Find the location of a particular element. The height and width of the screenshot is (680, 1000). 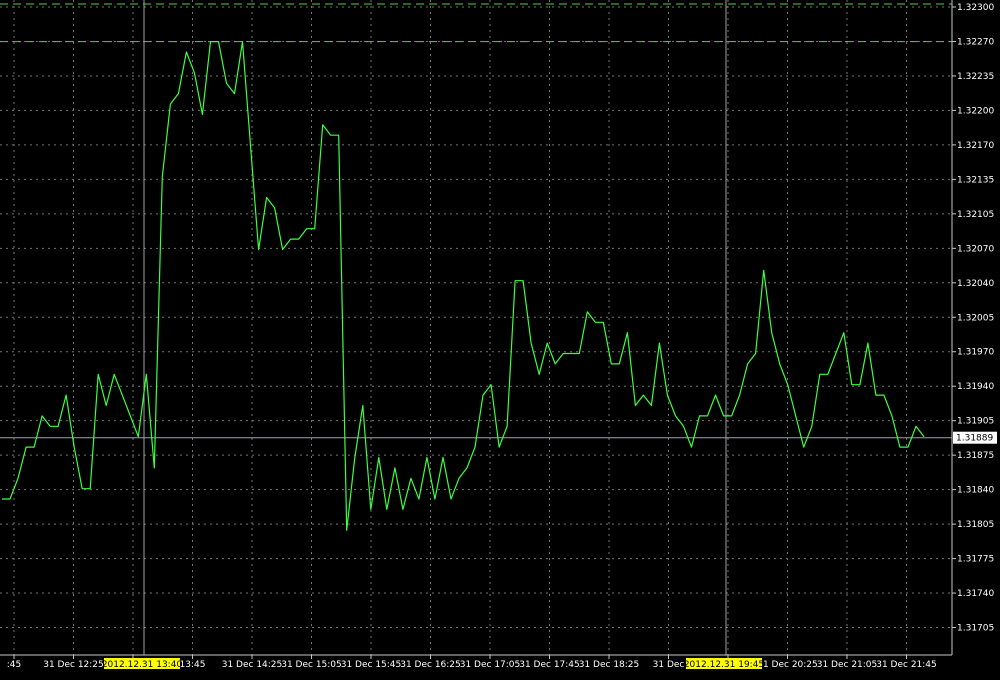

y-tick-label: 1.31970 is located at coordinates (975, 353).